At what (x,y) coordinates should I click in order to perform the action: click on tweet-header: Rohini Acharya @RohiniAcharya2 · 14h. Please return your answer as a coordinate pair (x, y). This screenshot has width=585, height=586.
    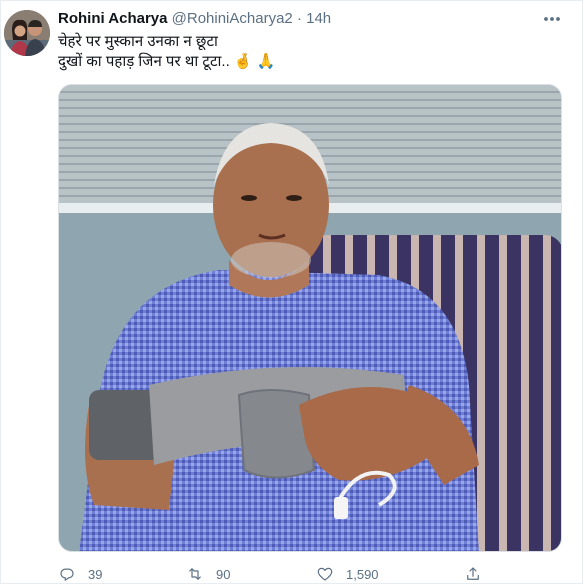
    Looking at the image, I should click on (194, 18).